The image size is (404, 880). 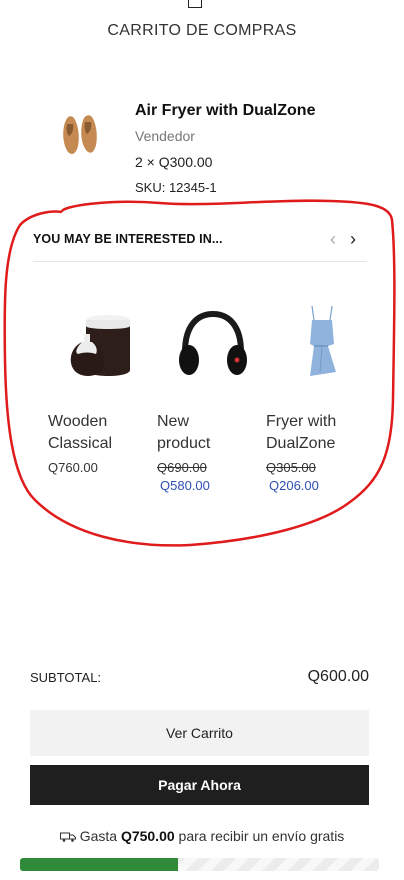 I want to click on product-name-line: New, so click(x=173, y=421).